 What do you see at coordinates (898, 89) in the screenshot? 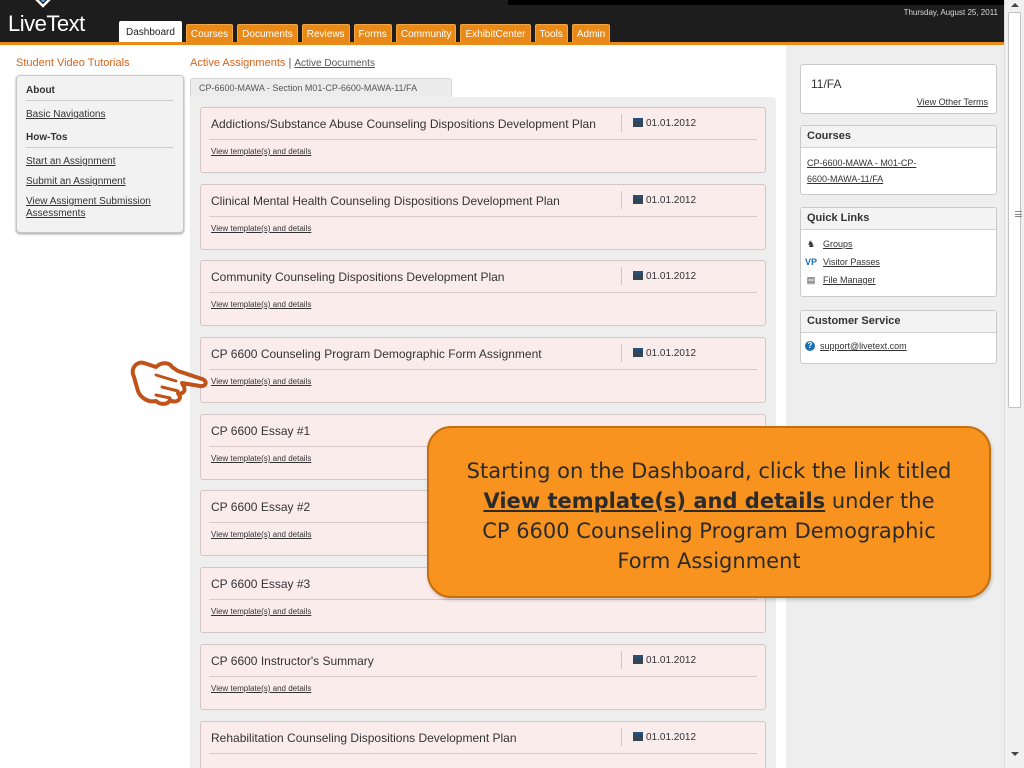
I see `term-box: 11/FA View Other Terms` at bounding box center [898, 89].